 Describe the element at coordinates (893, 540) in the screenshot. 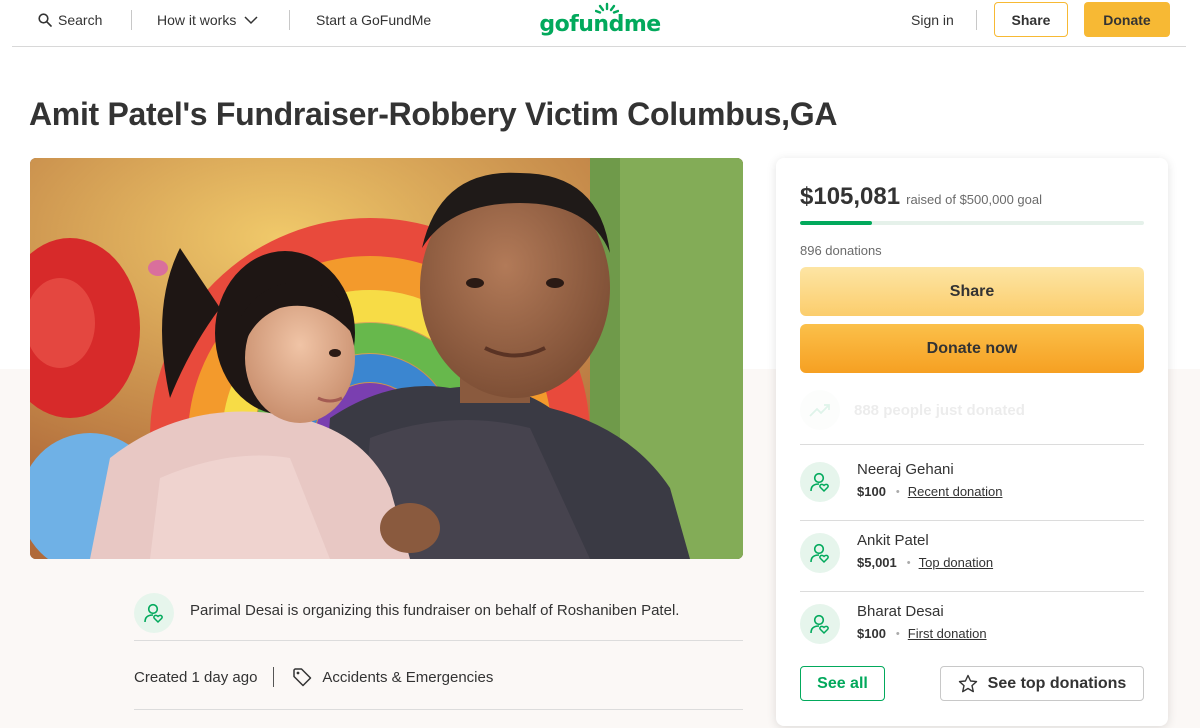

I see `donor-name: Ankit Patel` at that location.